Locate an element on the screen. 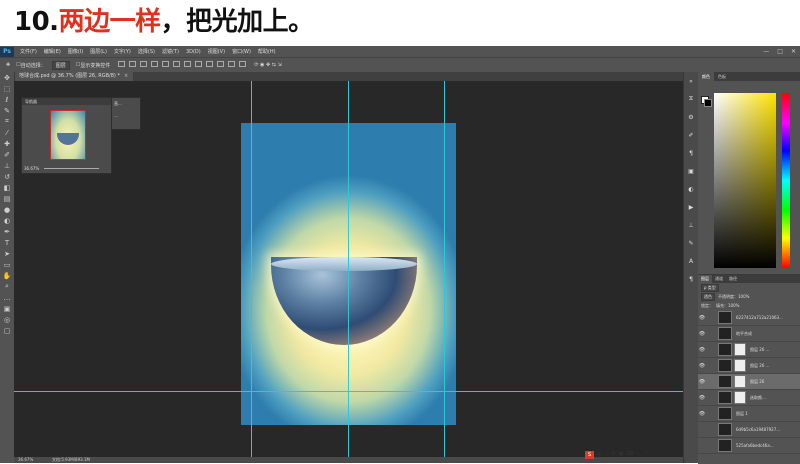 This screenshot has height=464, width=800. color-swatches-icon: ▣ is located at coordinates (7, 308).